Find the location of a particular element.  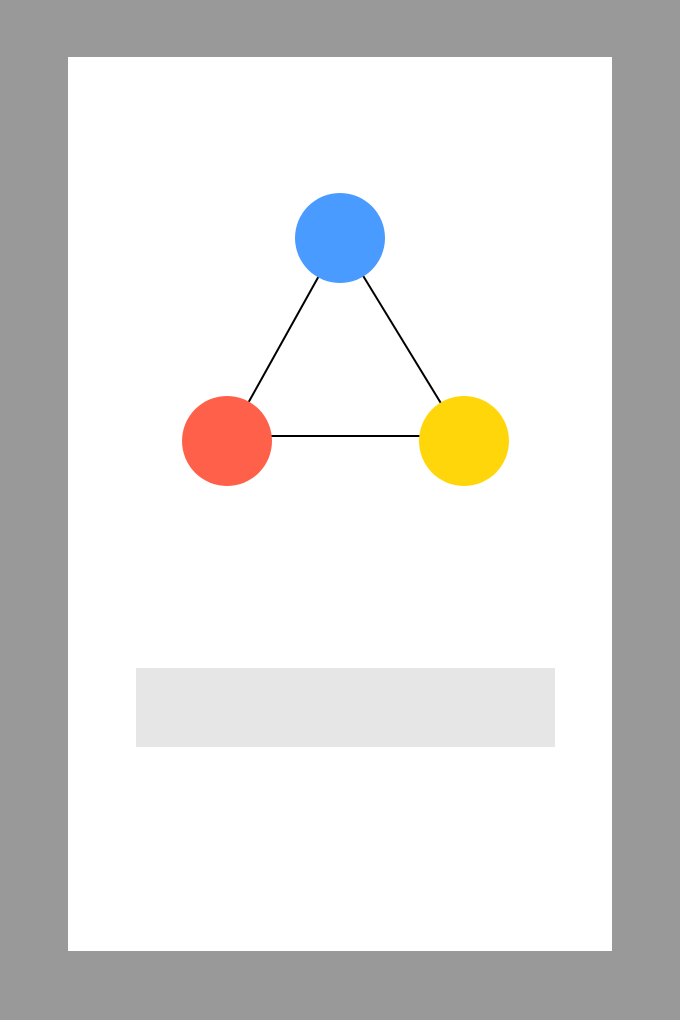

node-graph is located at coordinates (345, 339).